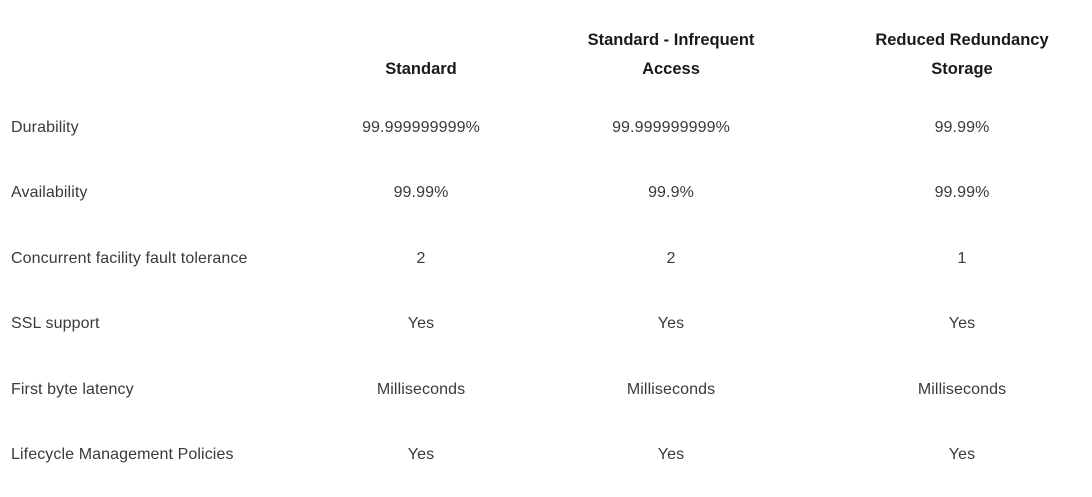  Describe the element at coordinates (150, 51) in the screenshot. I see `header-corner` at that location.